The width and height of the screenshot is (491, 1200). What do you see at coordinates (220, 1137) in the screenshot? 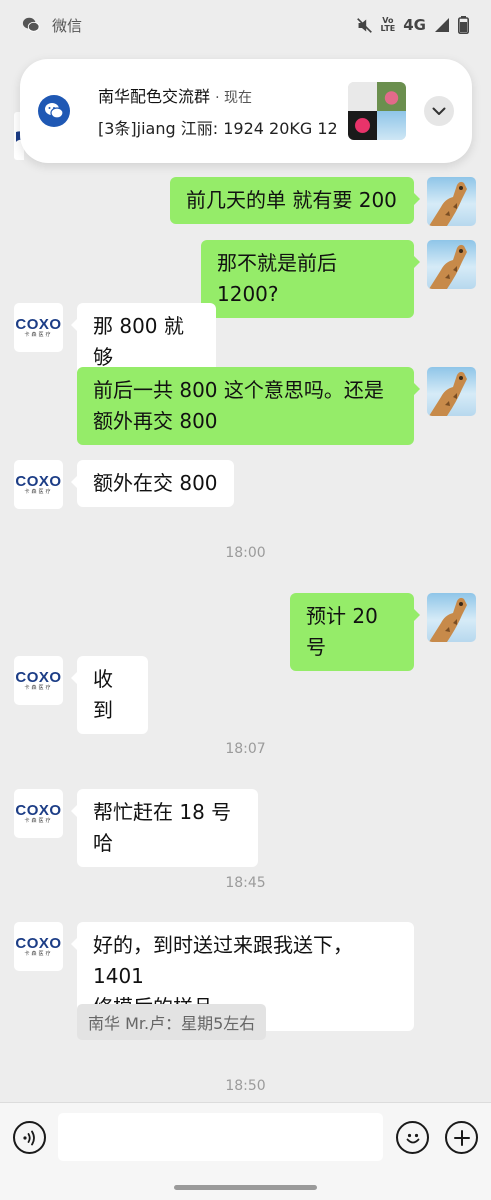
I see `message-input` at bounding box center [220, 1137].